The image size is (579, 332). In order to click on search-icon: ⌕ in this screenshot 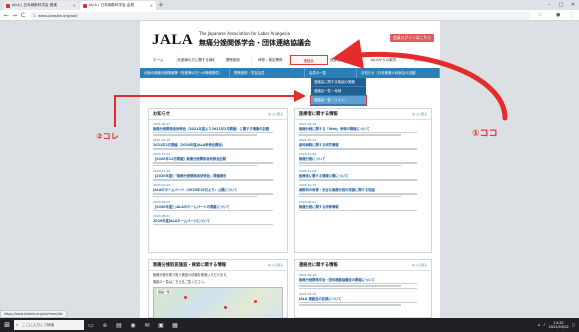, I will do `click(17, 324)`.